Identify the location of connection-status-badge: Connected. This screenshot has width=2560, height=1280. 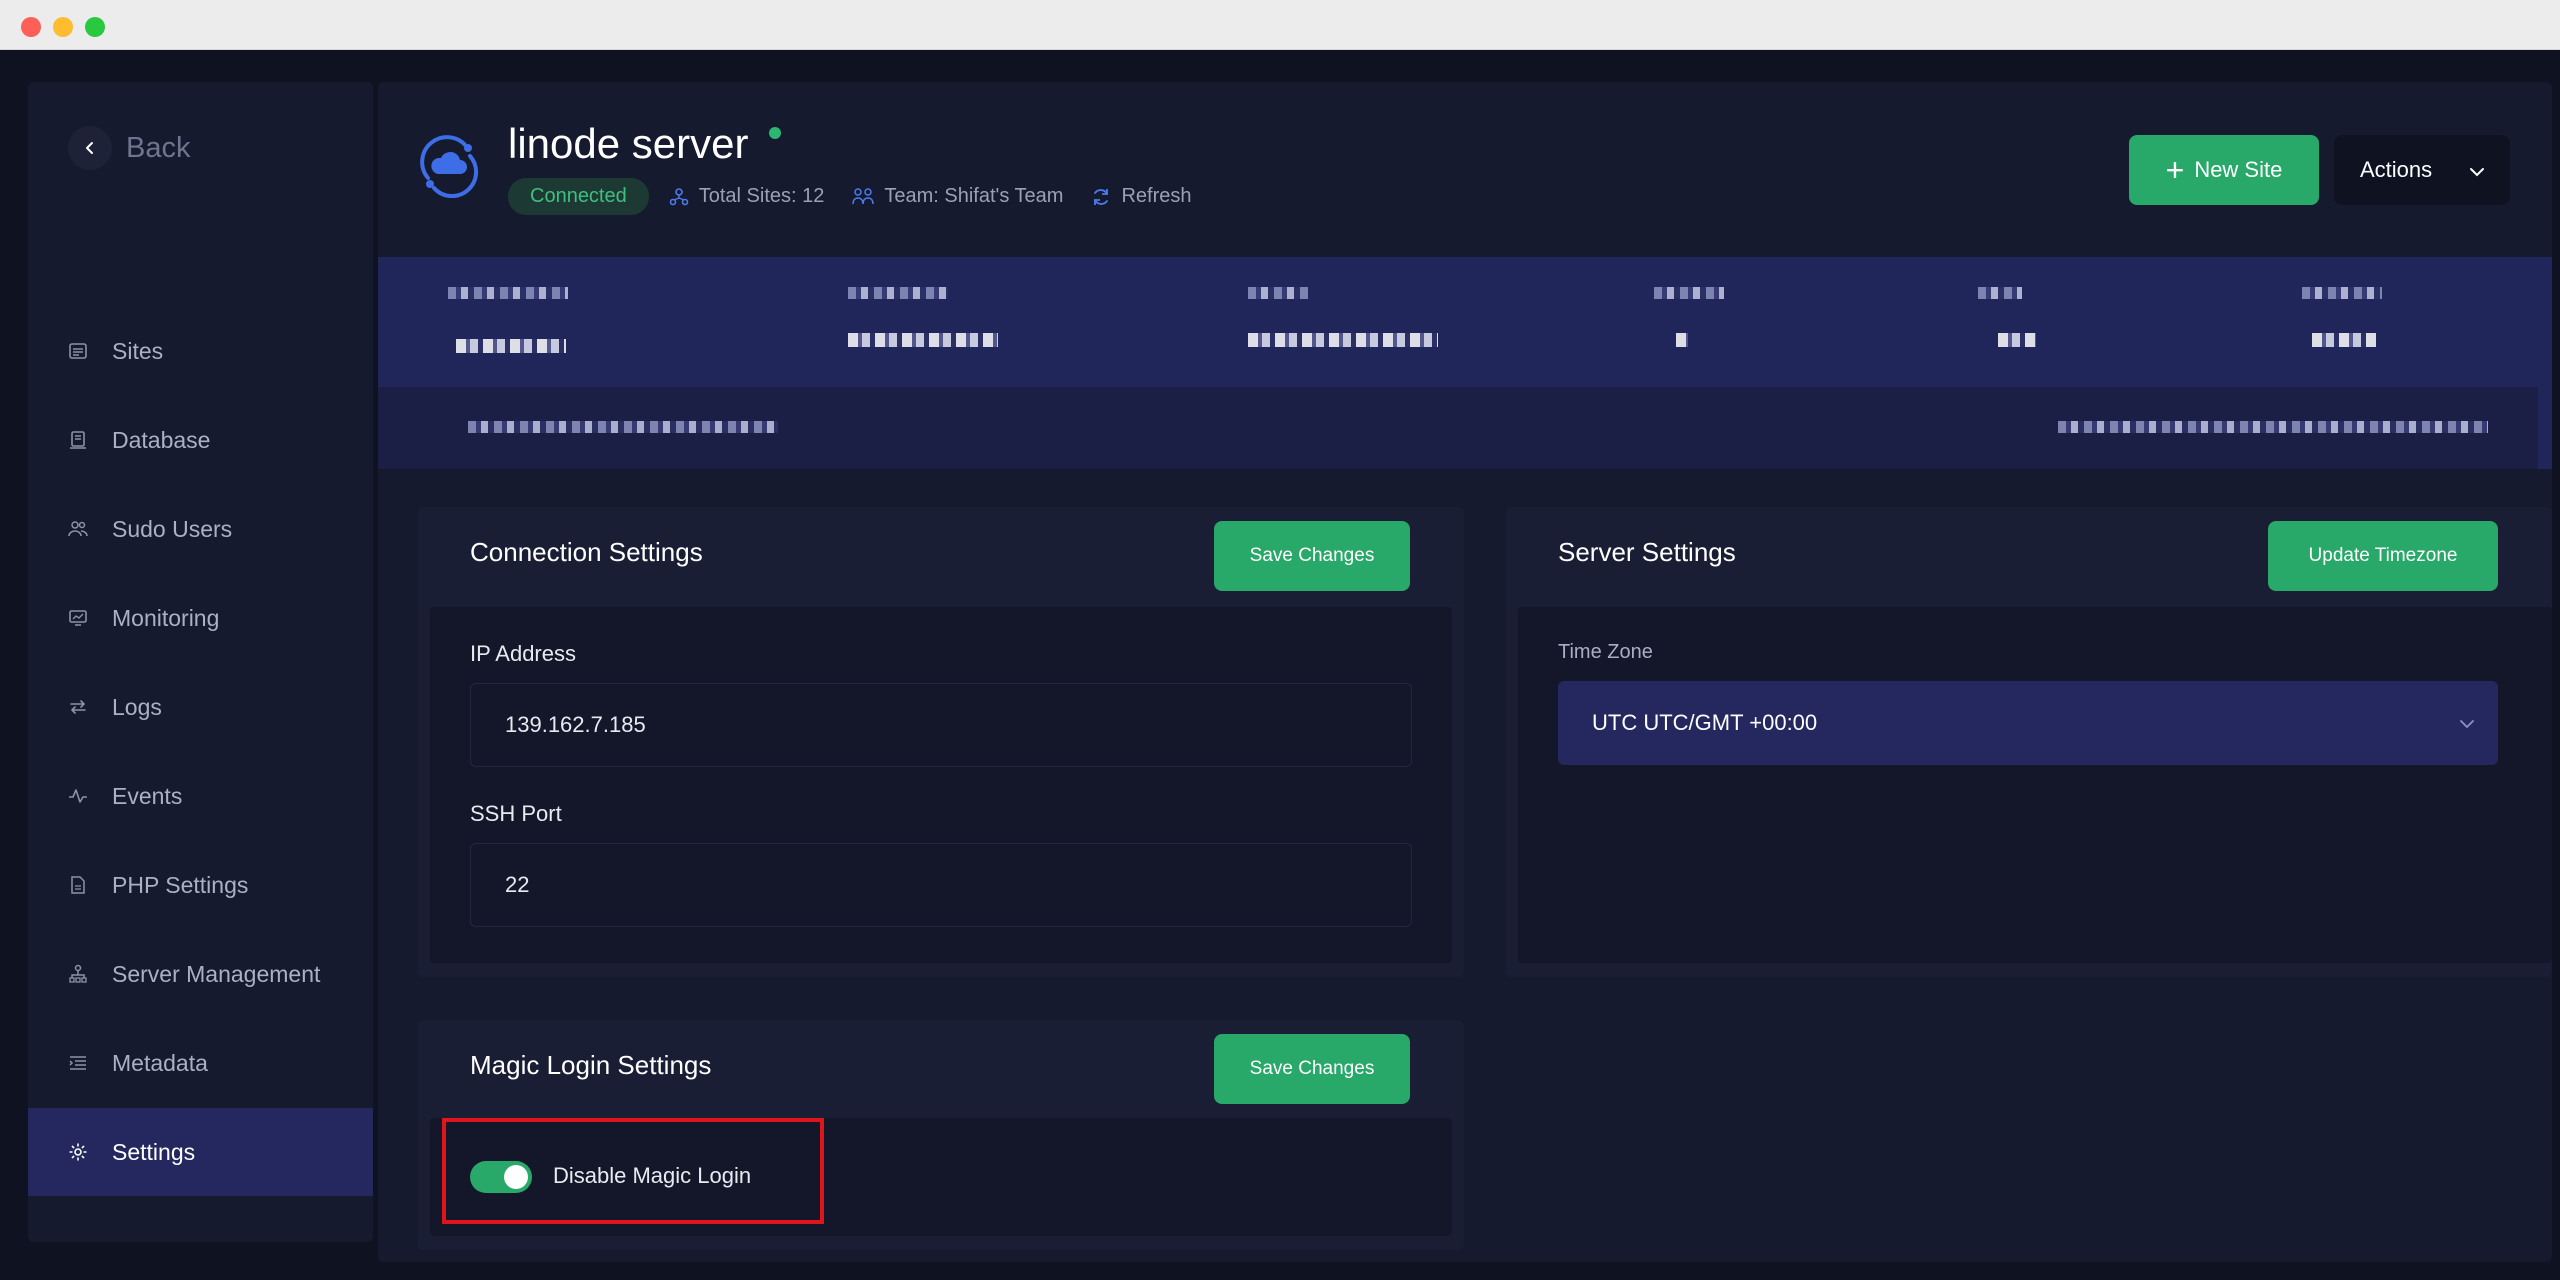
(578, 196).